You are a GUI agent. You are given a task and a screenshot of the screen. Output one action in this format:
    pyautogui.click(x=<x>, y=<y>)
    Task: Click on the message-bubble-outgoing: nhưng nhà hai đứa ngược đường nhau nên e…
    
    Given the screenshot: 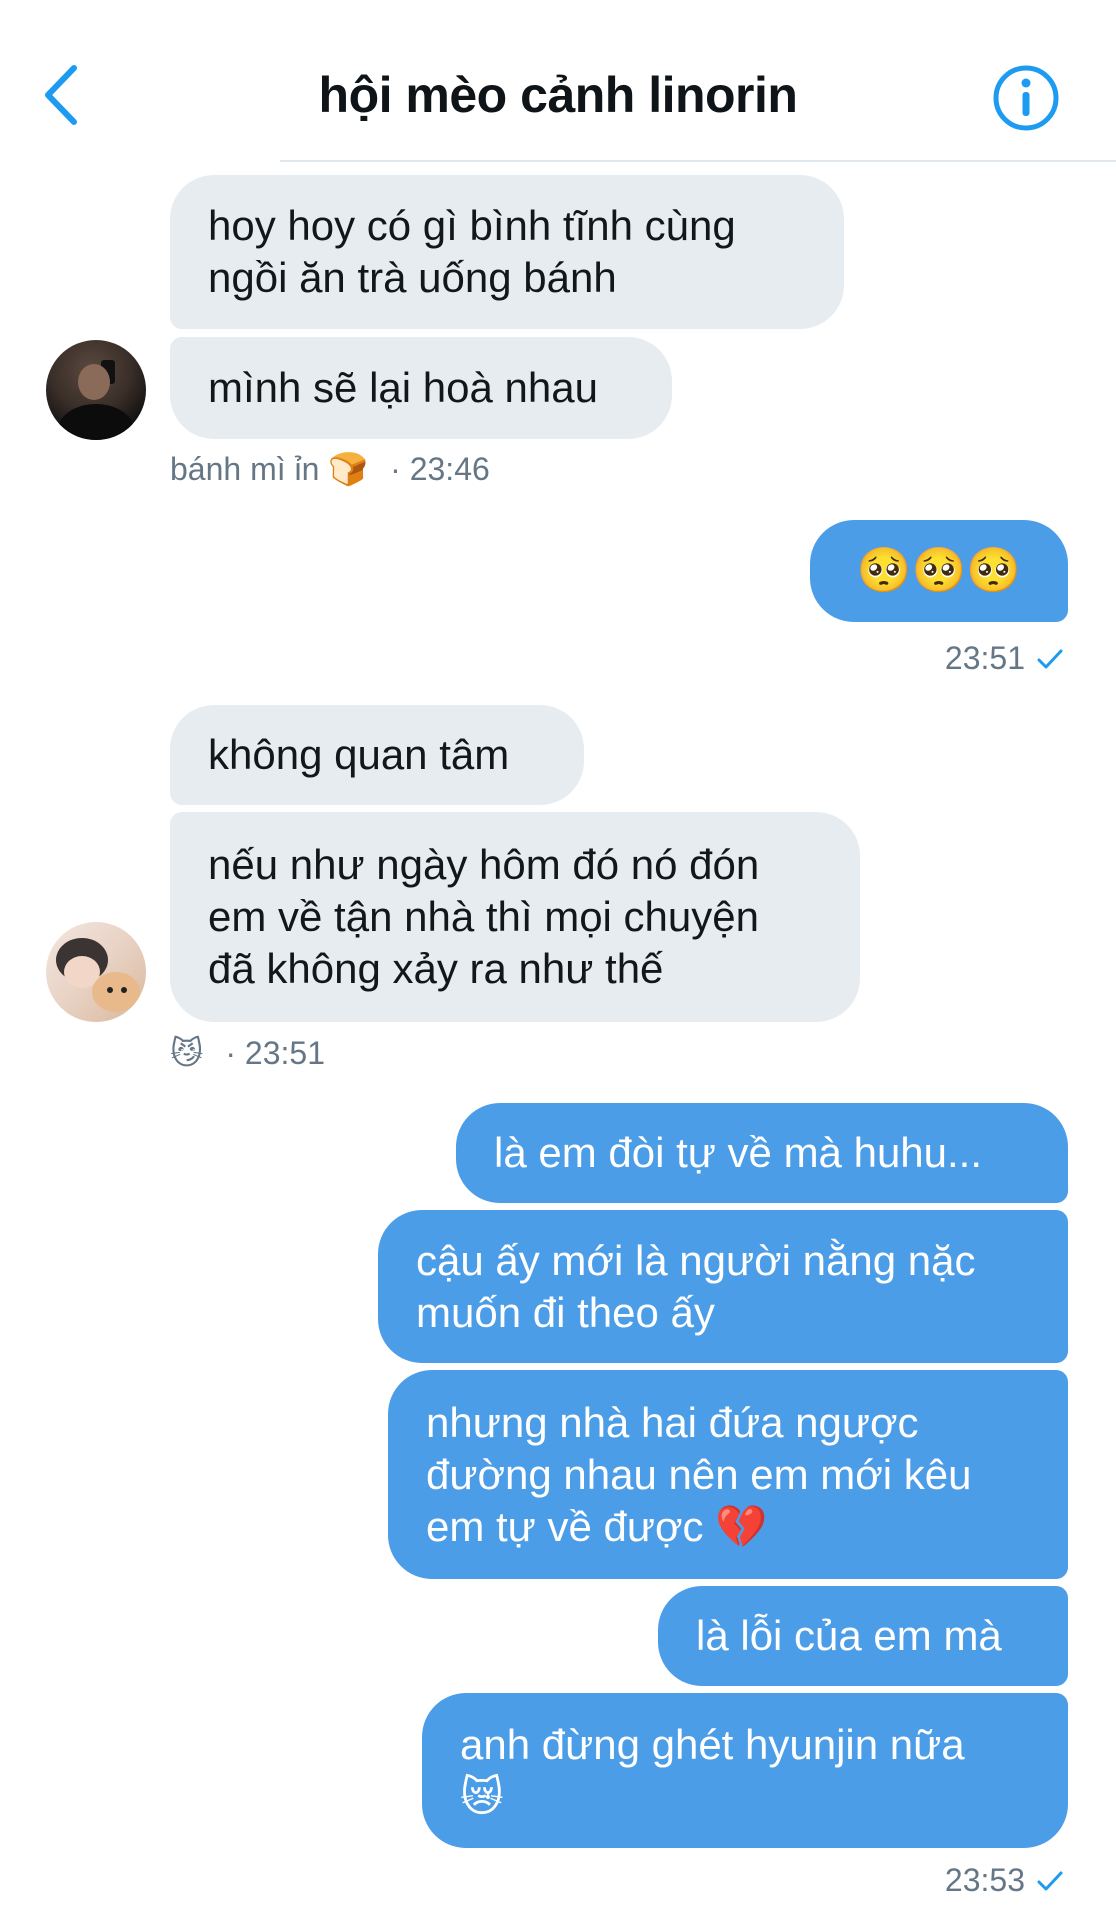 What is the action you would take?
    pyautogui.click(x=728, y=1474)
    